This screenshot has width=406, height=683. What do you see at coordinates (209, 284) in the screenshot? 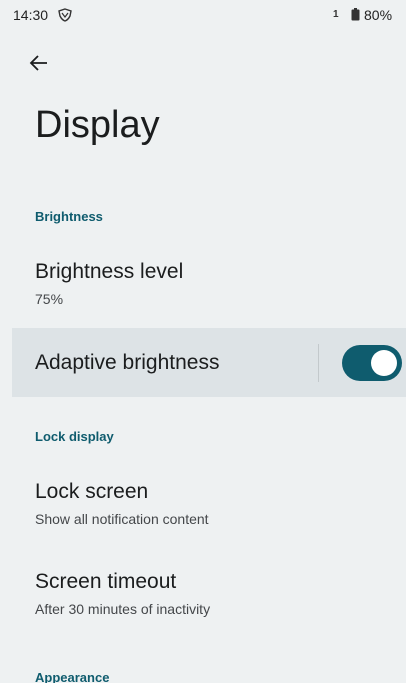
I see `brightness-level-item: Brightness level 75%` at bounding box center [209, 284].